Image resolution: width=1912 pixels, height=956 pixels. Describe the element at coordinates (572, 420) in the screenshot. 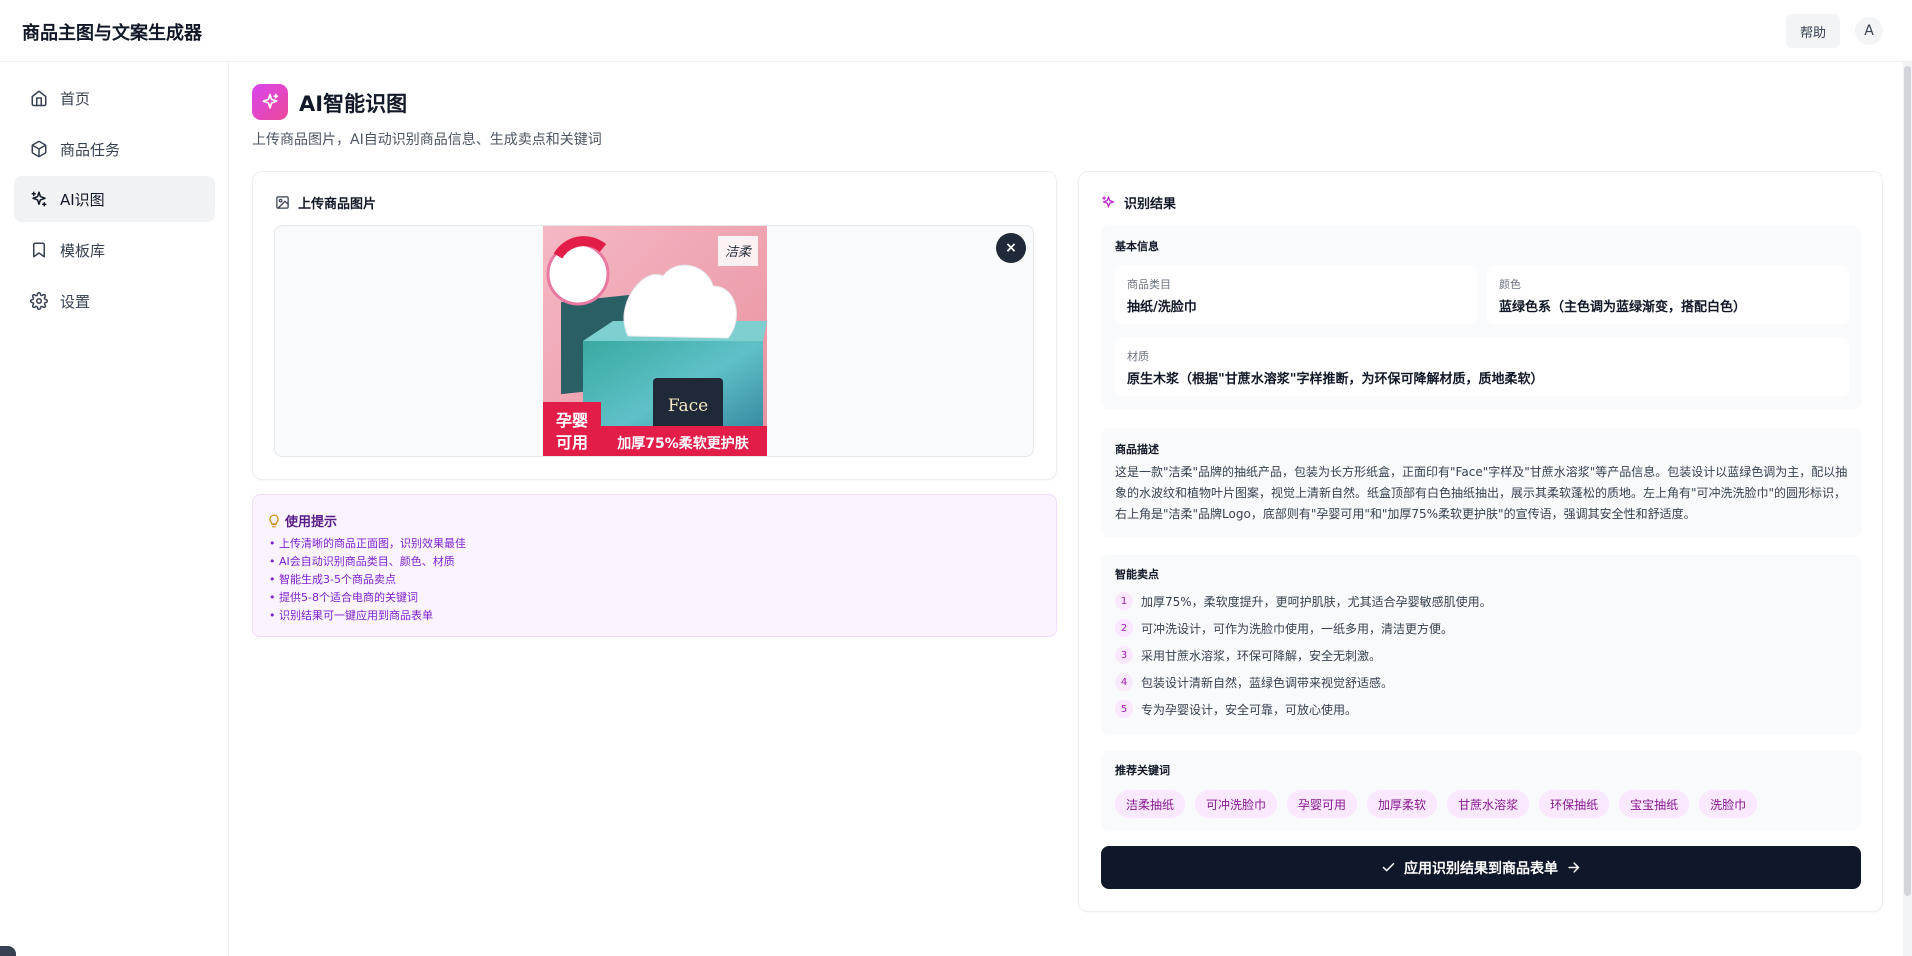

I see `svg-text: 孕婴` at that location.